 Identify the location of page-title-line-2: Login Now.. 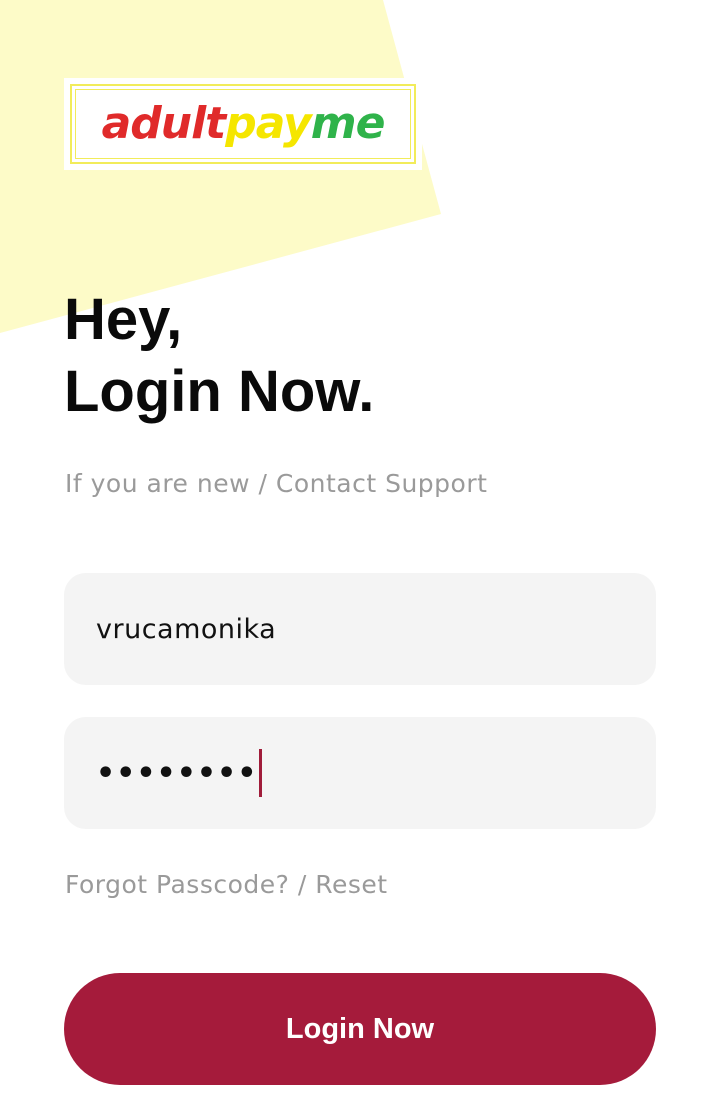
(219, 391).